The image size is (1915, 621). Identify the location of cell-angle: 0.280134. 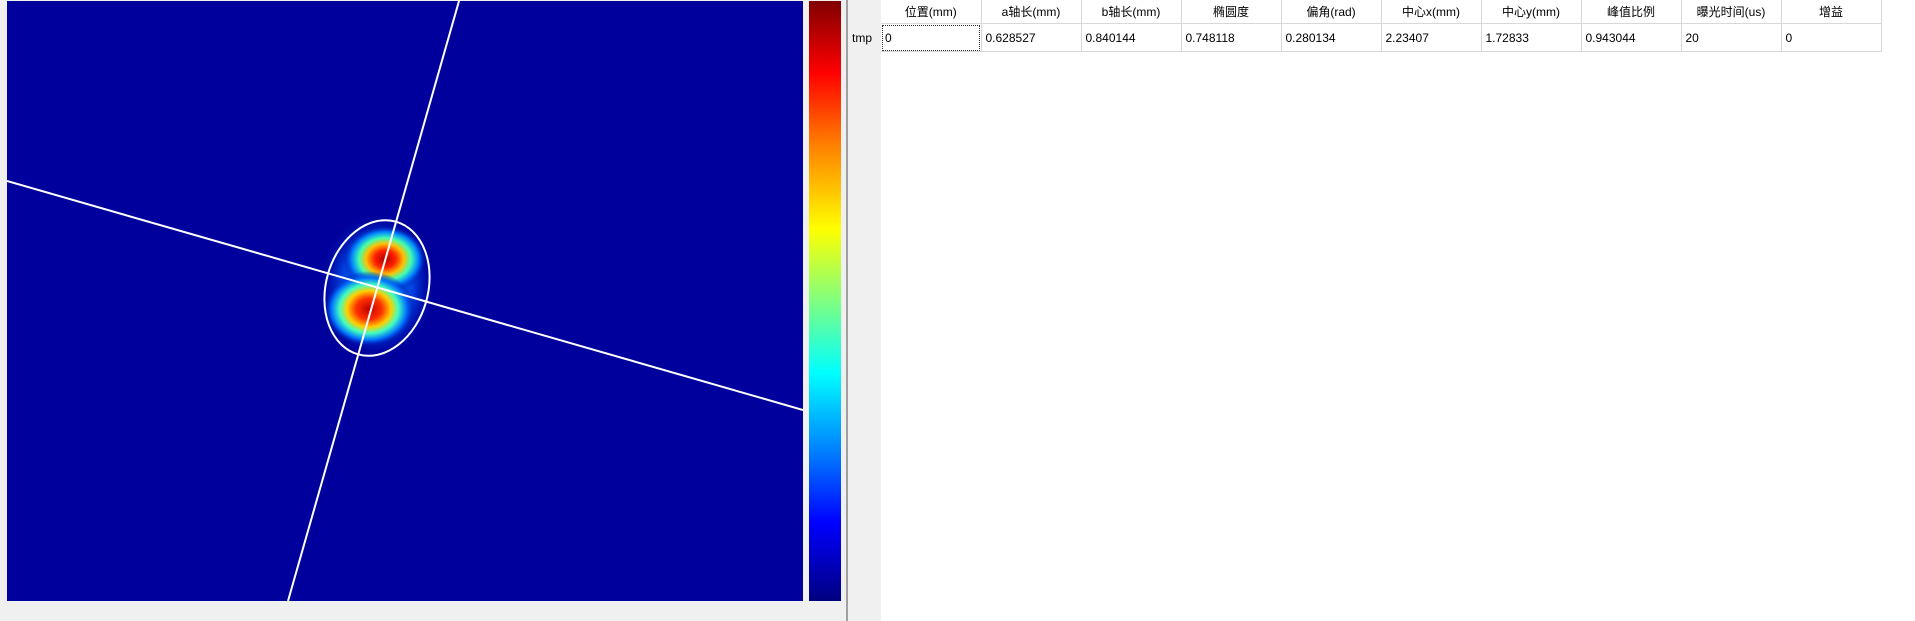
(1331, 37).